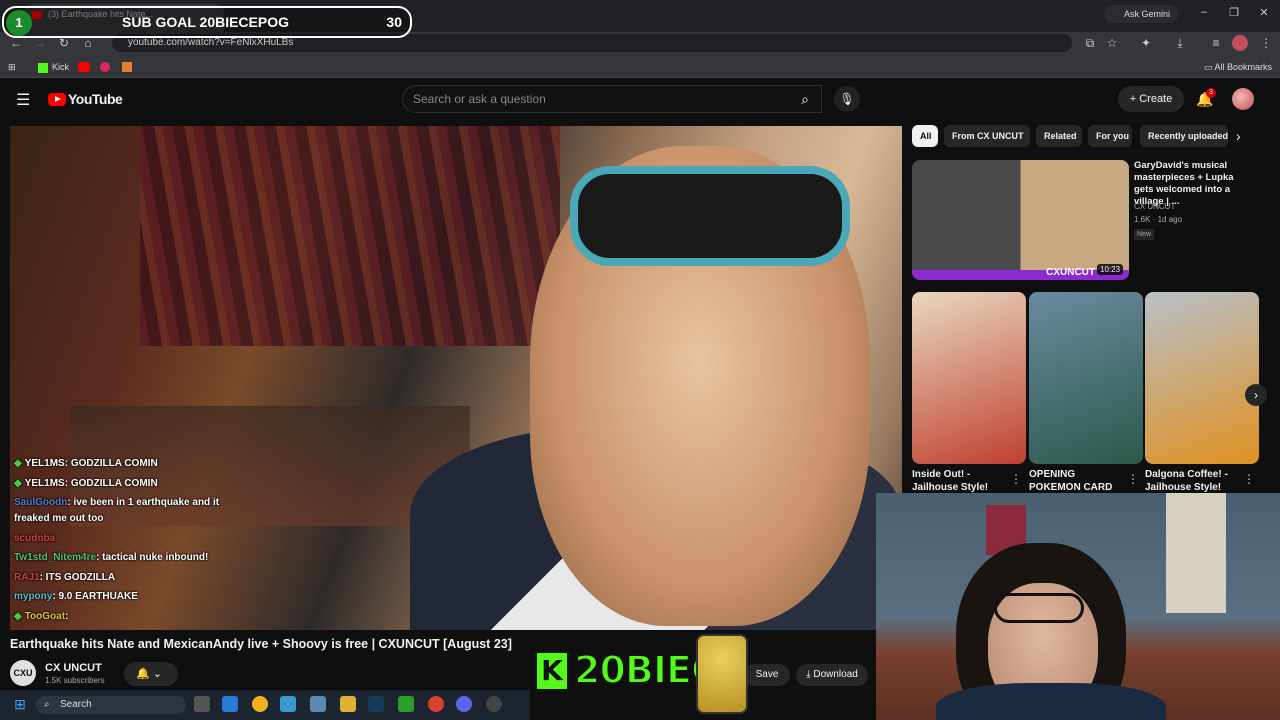  Describe the element at coordinates (494, 704) in the screenshot. I see `obs-icon` at that location.